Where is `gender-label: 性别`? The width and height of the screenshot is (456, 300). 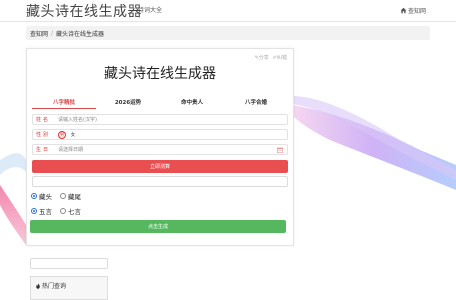 gender-label: 性别 is located at coordinates (43, 135).